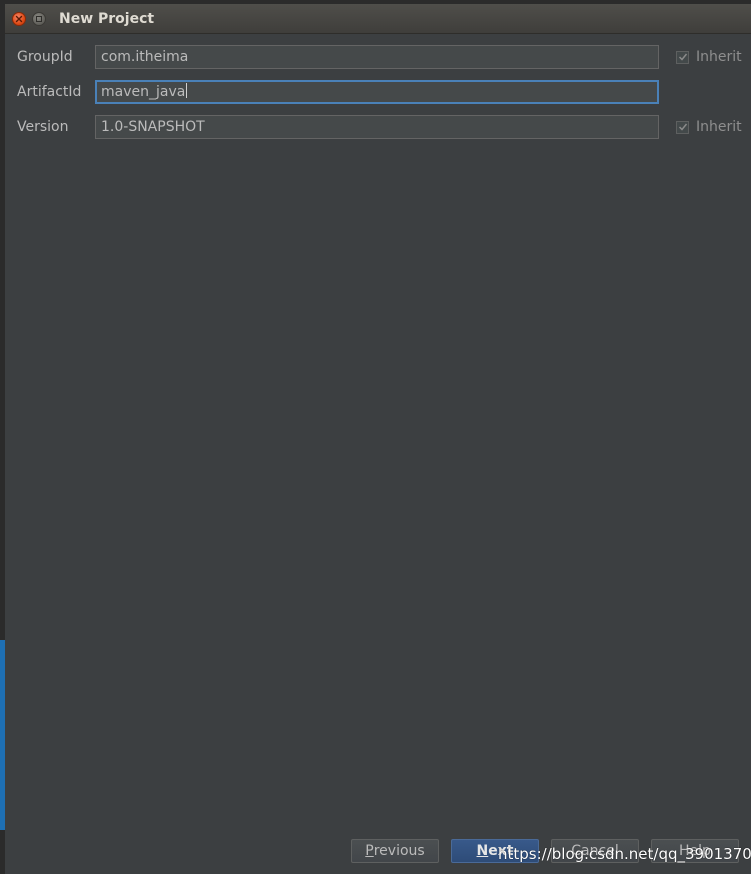 Image resolution: width=751 pixels, height=874 pixels. What do you see at coordinates (719, 127) in the screenshot?
I see `version-inherit-label: Inherit` at bounding box center [719, 127].